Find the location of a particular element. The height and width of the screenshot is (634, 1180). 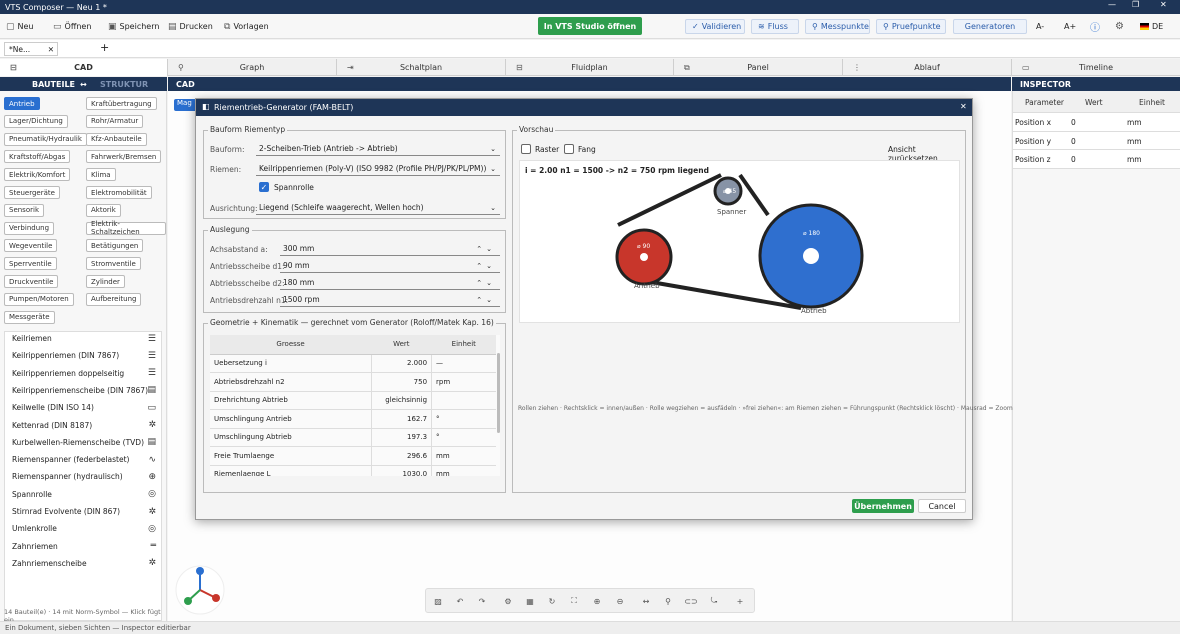

axis-gizmo is located at coordinates (200, 590).